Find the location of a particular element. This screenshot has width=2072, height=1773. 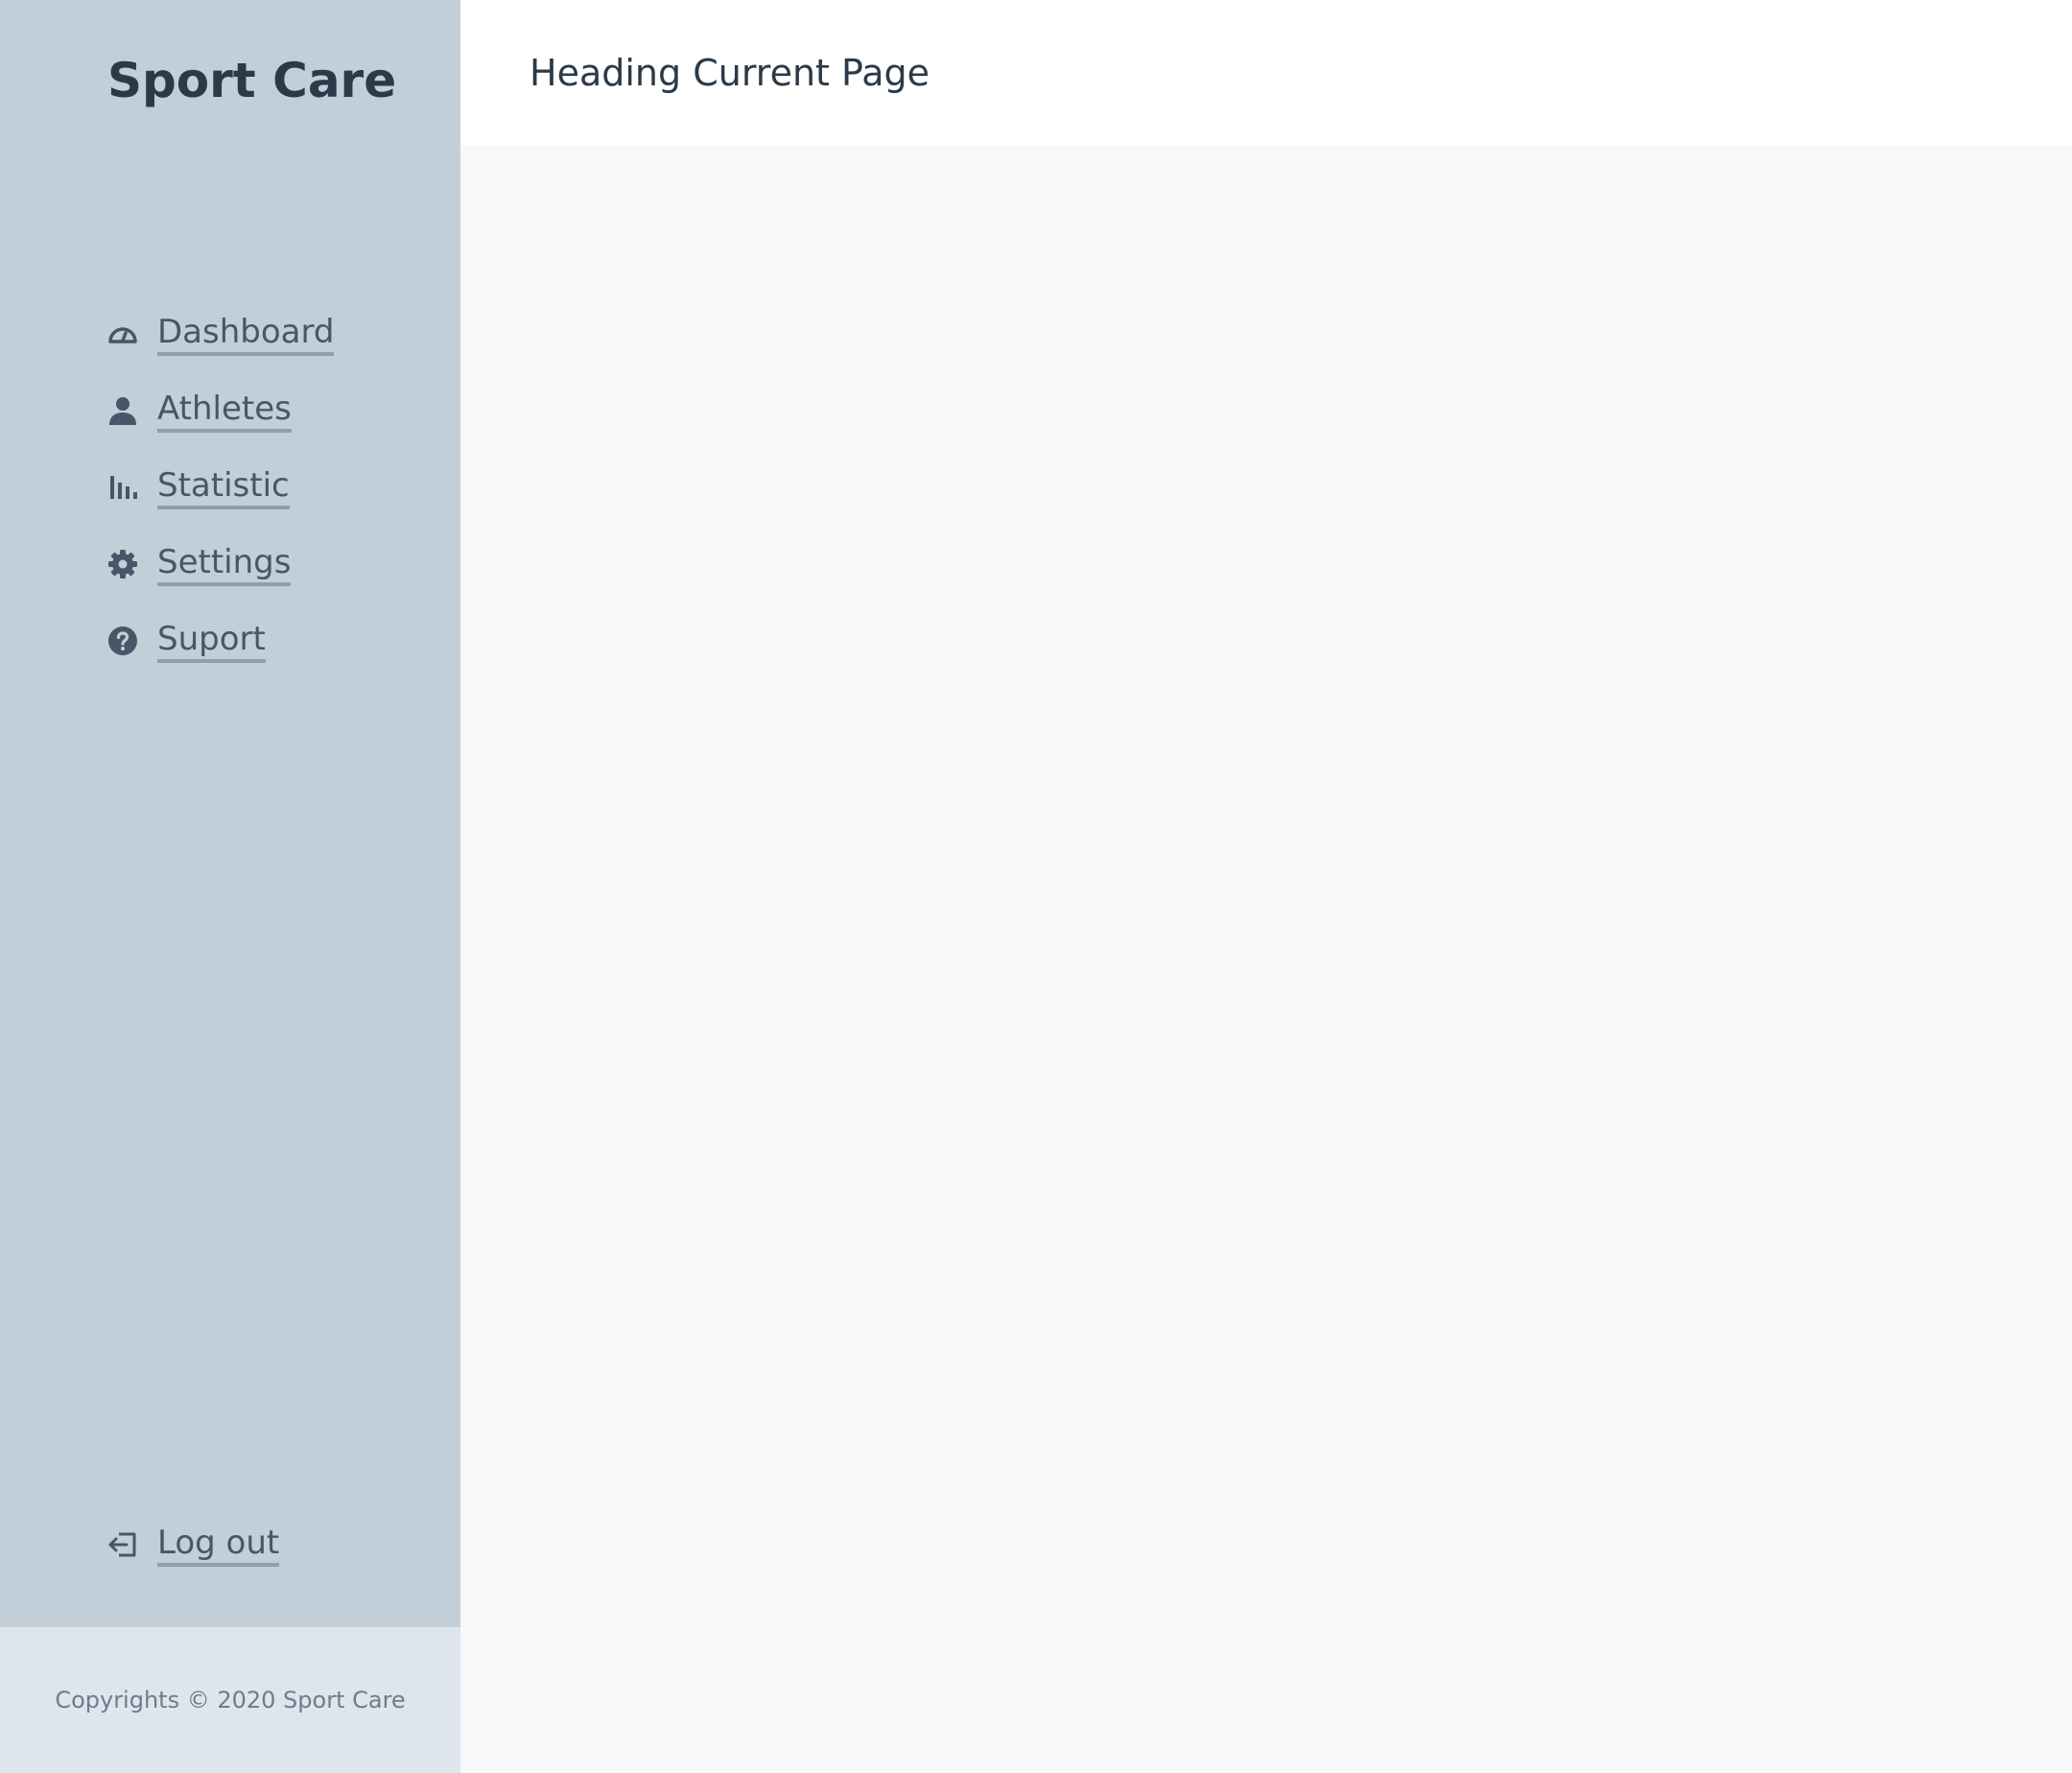

sidebar-footer: Copyrights © 2020 Sport Care is located at coordinates (230, 1700).